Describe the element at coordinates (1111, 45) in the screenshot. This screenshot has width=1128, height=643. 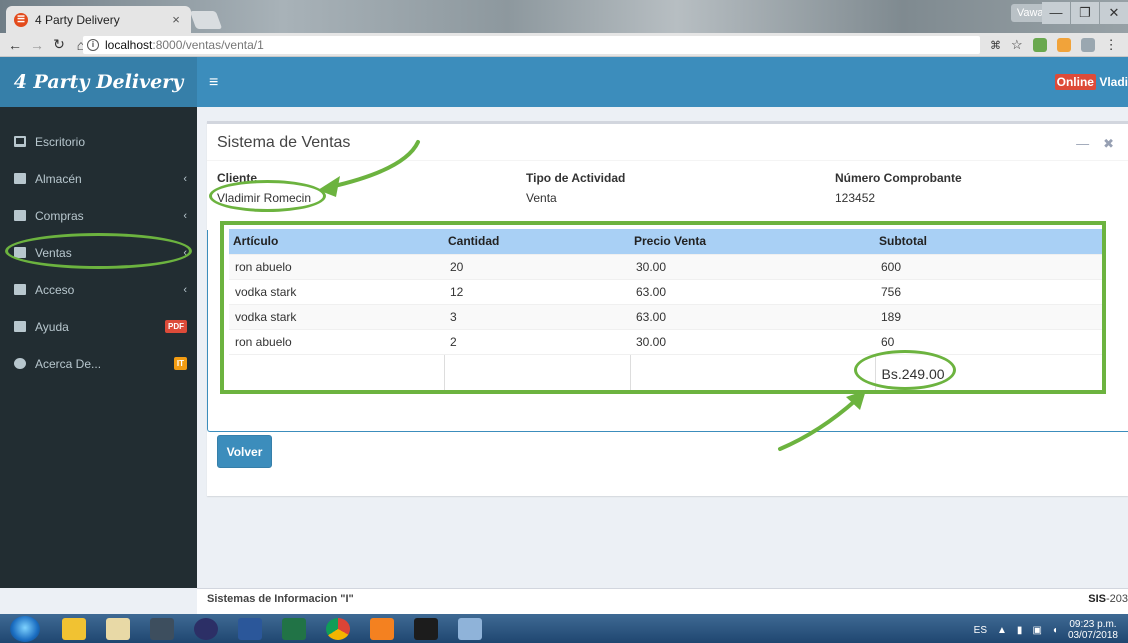
I see `menu-kebab-icon: ⋮` at that location.